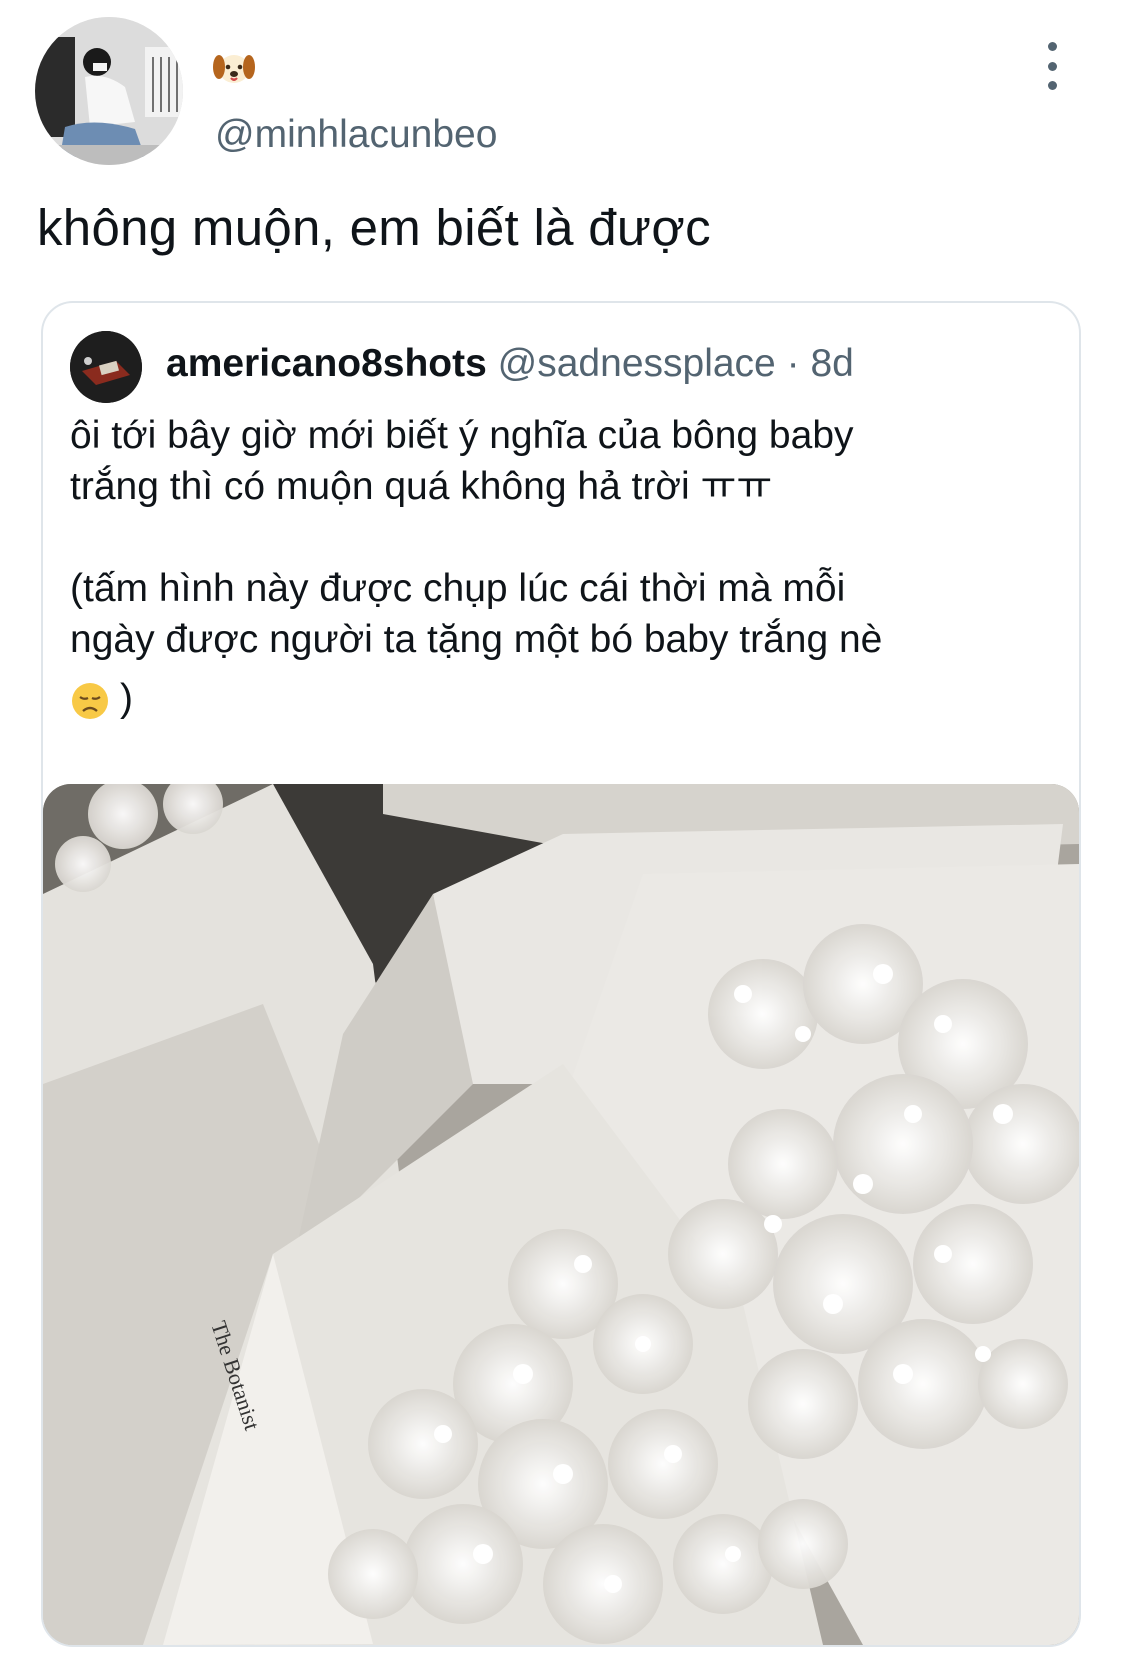  What do you see at coordinates (550, 698) in the screenshot?
I see `quoted-text-line: )` at bounding box center [550, 698].